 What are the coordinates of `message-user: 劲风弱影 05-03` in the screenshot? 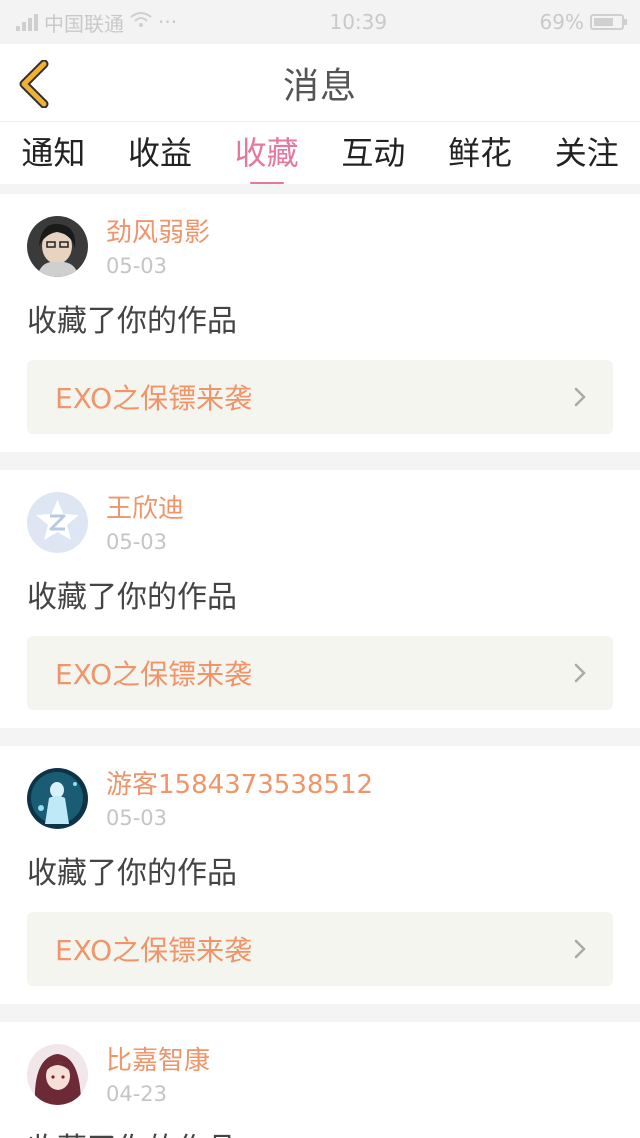 It's located at (320, 248).